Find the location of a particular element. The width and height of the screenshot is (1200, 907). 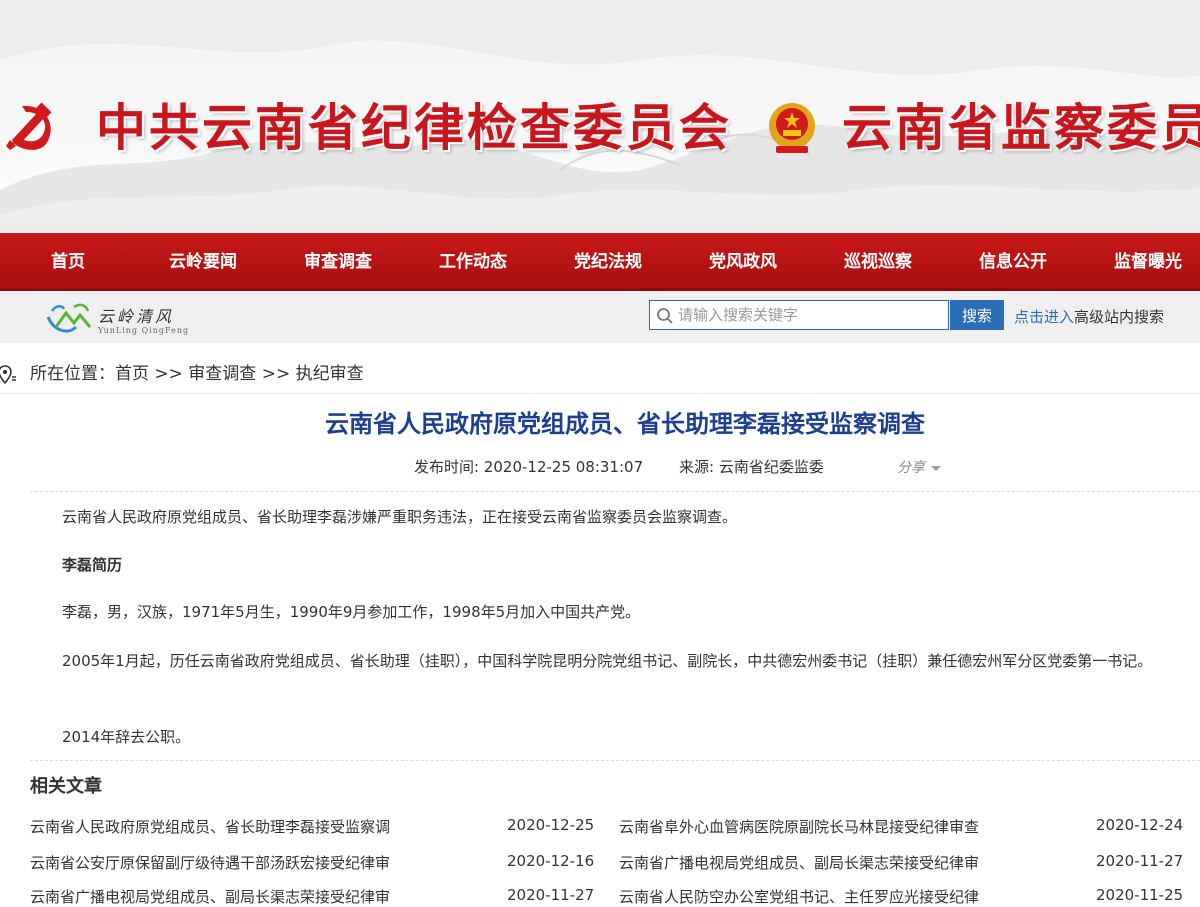

nav-item-work-updates: 工作动态 is located at coordinates (473, 260).